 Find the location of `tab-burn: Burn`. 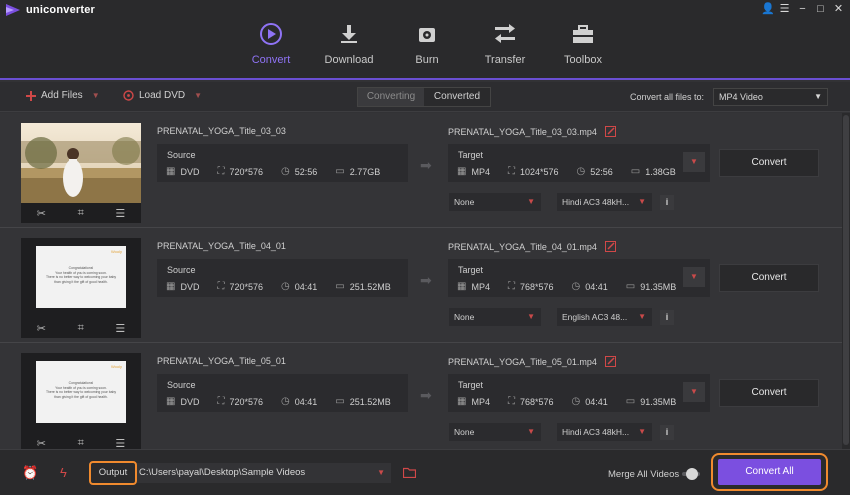

tab-burn: Burn is located at coordinates (427, 39).